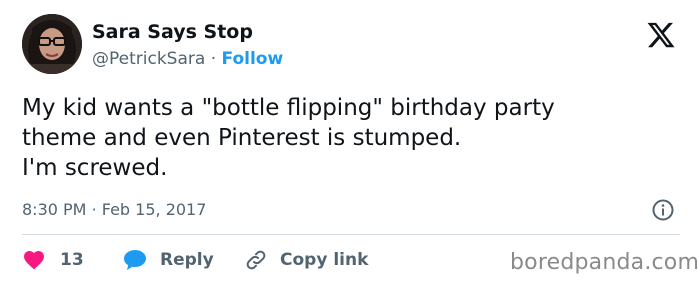  What do you see at coordinates (351, 234) in the screenshot?
I see `divider` at bounding box center [351, 234].